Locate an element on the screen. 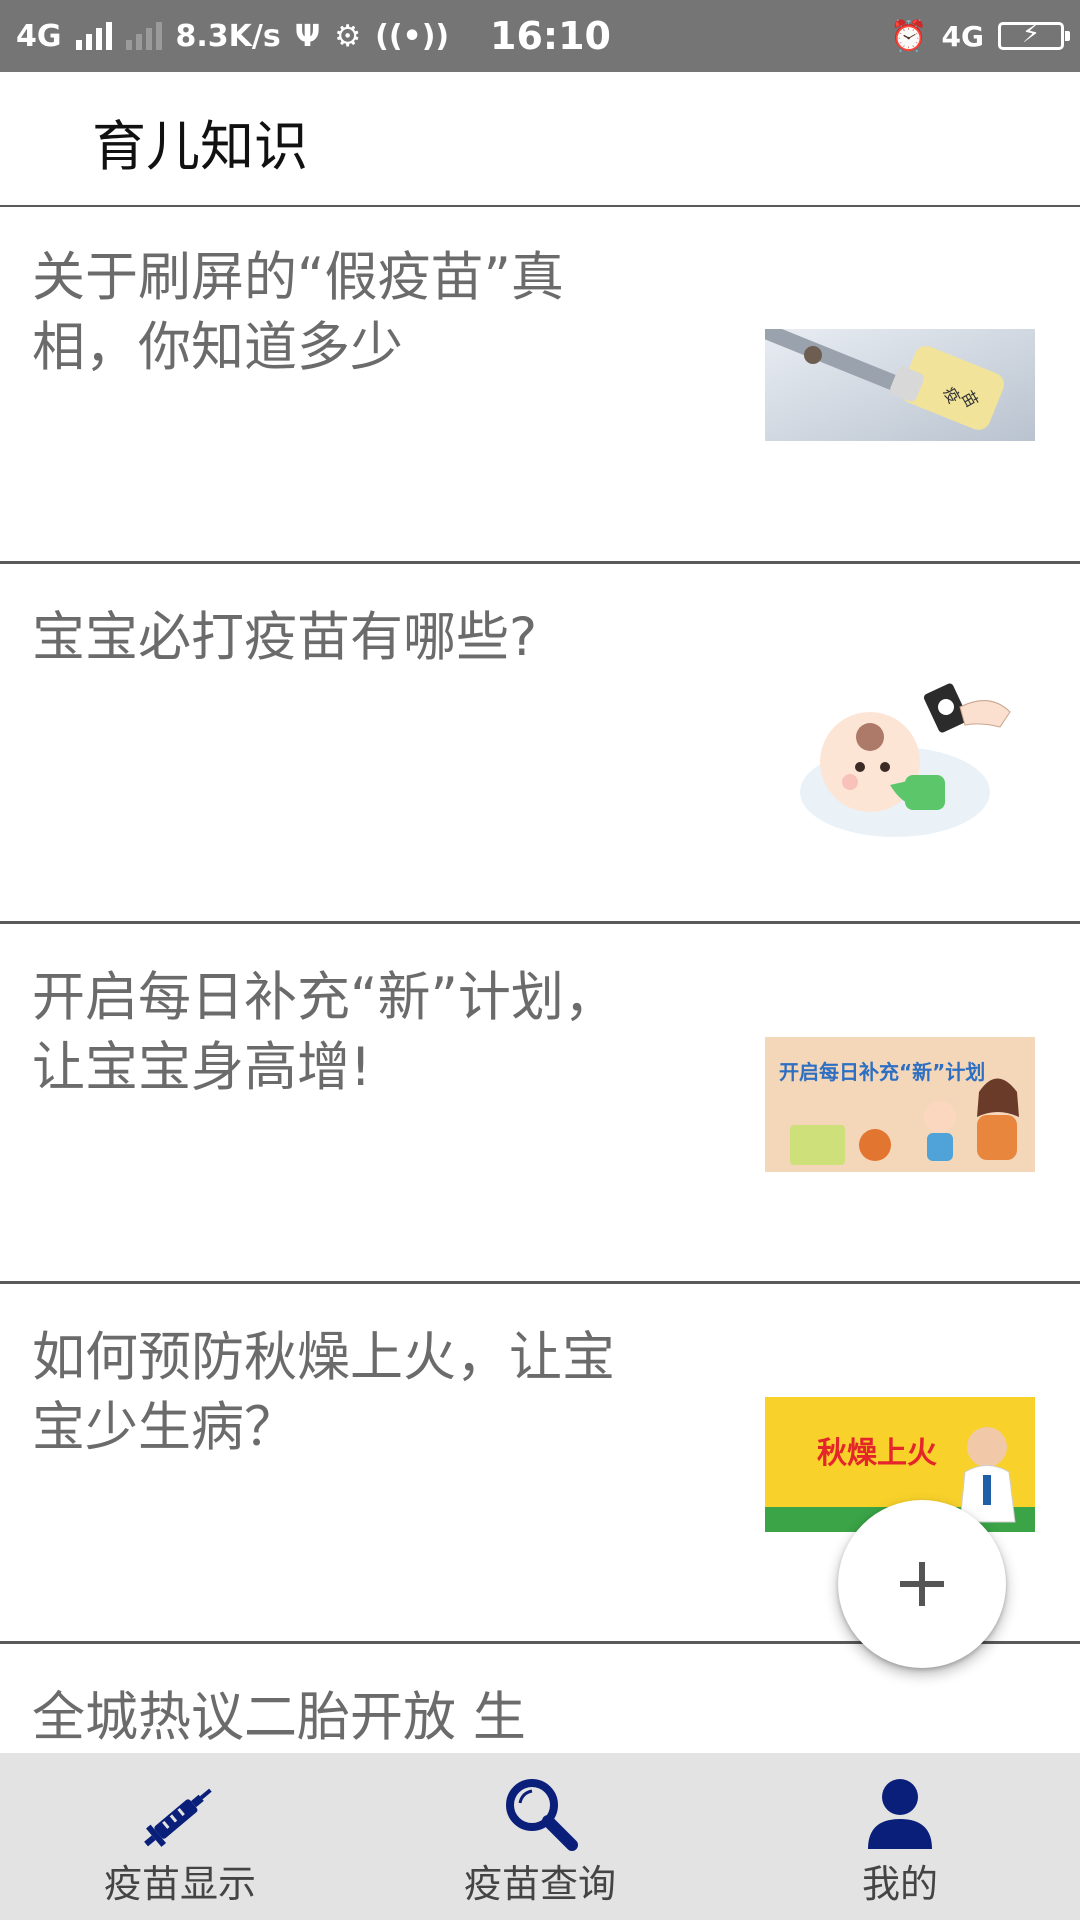  nav-label: 疫苗显示 is located at coordinates (179, 1884).